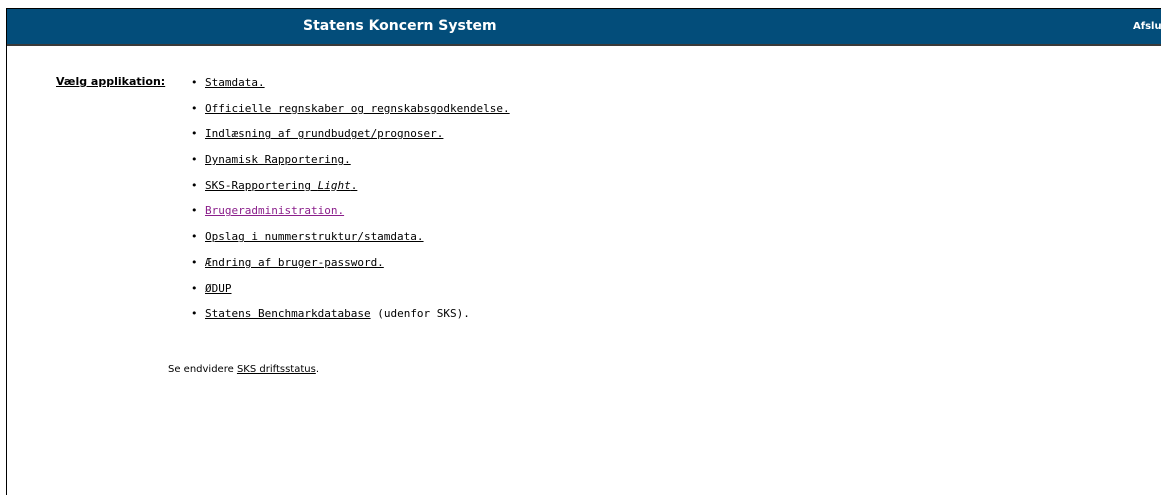 This screenshot has height=495, width=1161. I want to click on app-link-indlaesning: Indlæsning af grundbudget/prognoser., so click(324, 133).